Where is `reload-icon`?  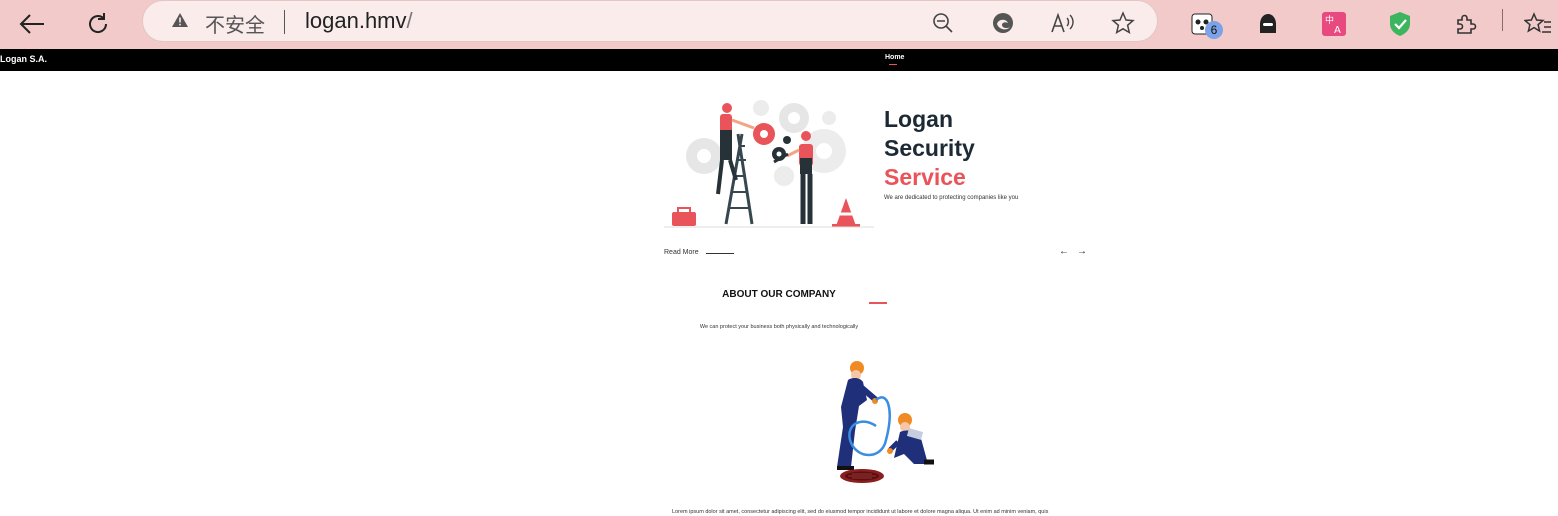
reload-icon is located at coordinates (98, 24).